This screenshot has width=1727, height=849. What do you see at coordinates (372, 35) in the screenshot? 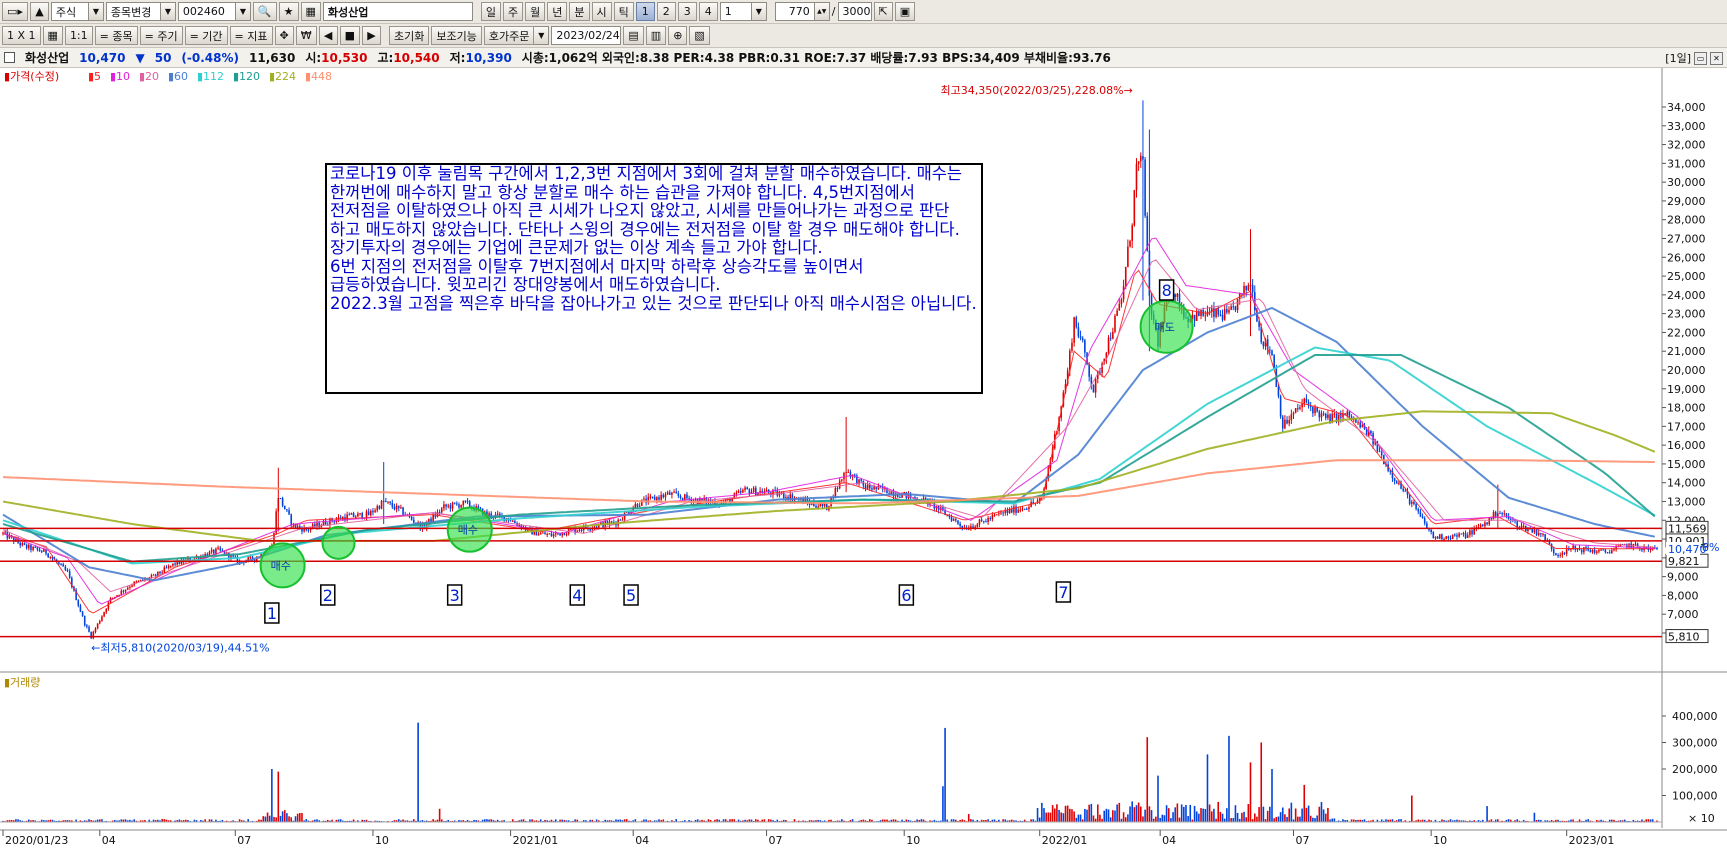
I see `next-icon: ▶` at bounding box center [372, 35].